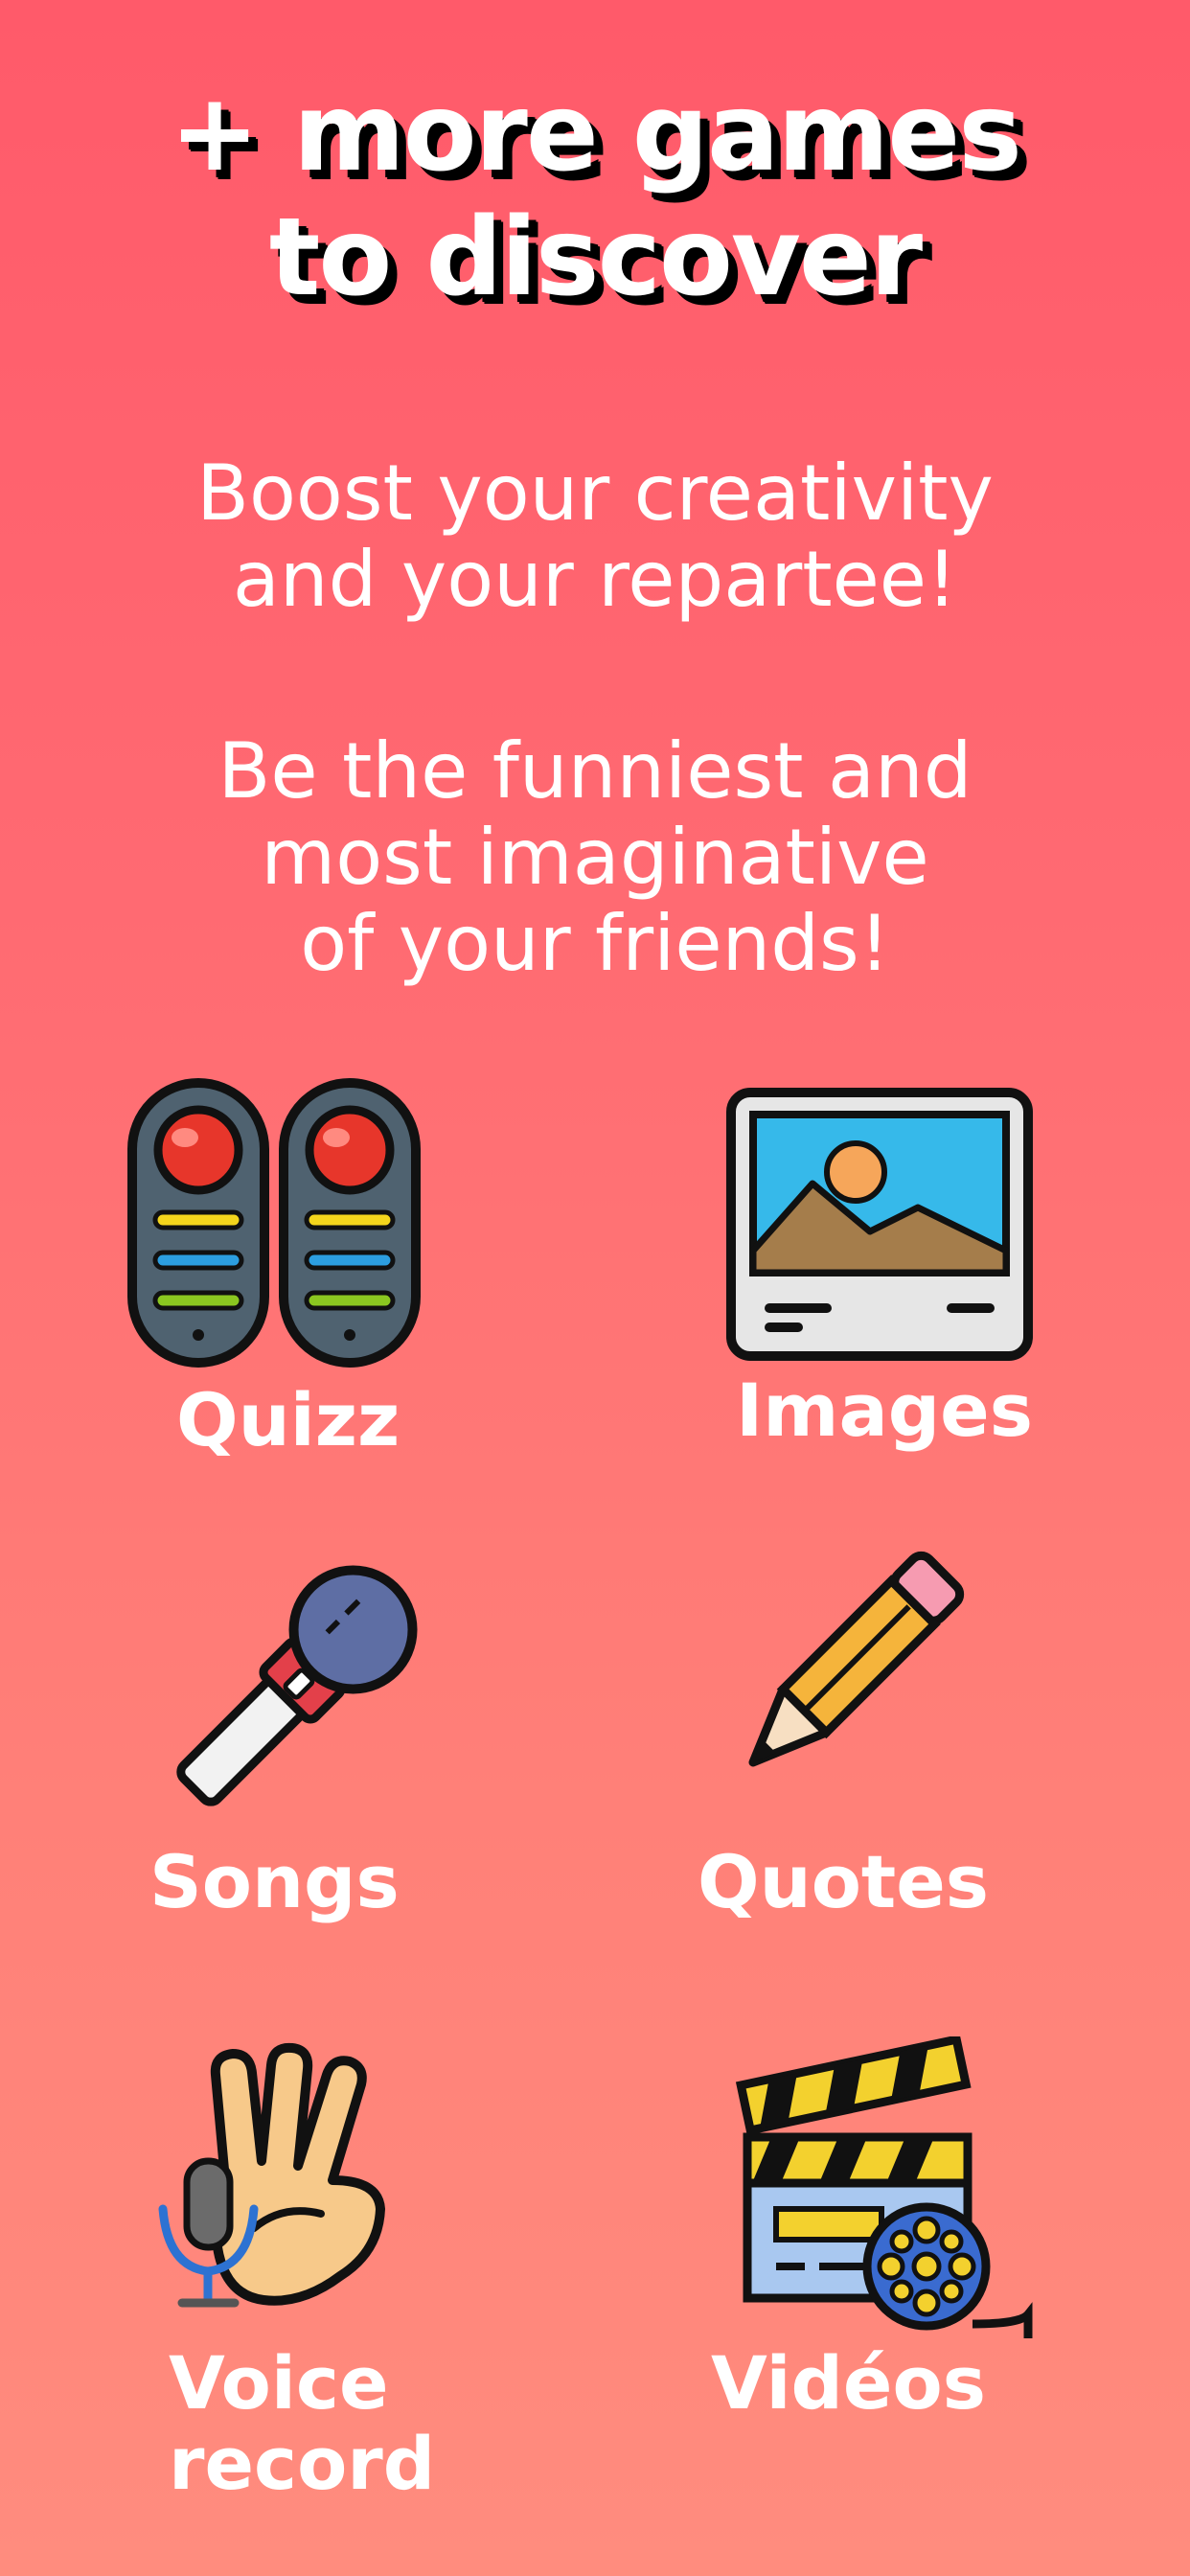  What do you see at coordinates (849, 2383) in the screenshot?
I see `game-label-videos: Vidéos` at bounding box center [849, 2383].